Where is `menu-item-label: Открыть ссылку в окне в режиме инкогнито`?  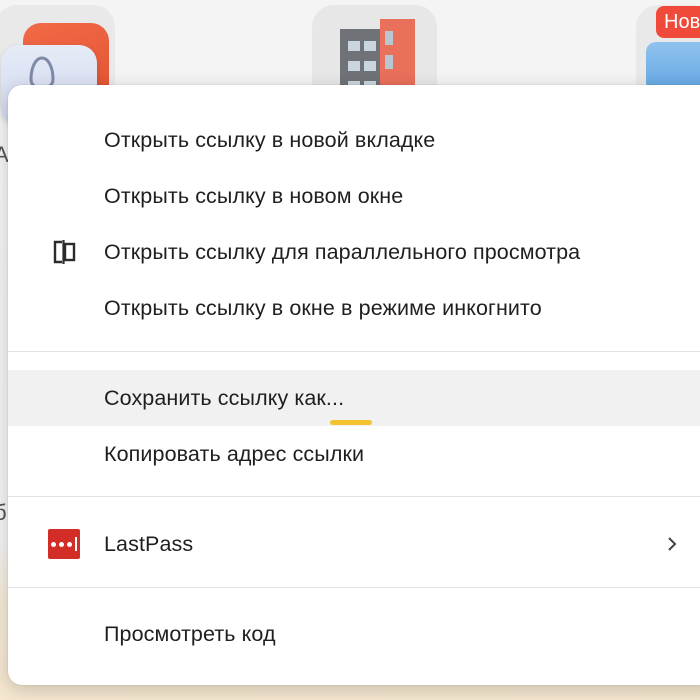 menu-item-label: Открыть ссылку в окне в режиме инкогнито is located at coordinates (323, 307).